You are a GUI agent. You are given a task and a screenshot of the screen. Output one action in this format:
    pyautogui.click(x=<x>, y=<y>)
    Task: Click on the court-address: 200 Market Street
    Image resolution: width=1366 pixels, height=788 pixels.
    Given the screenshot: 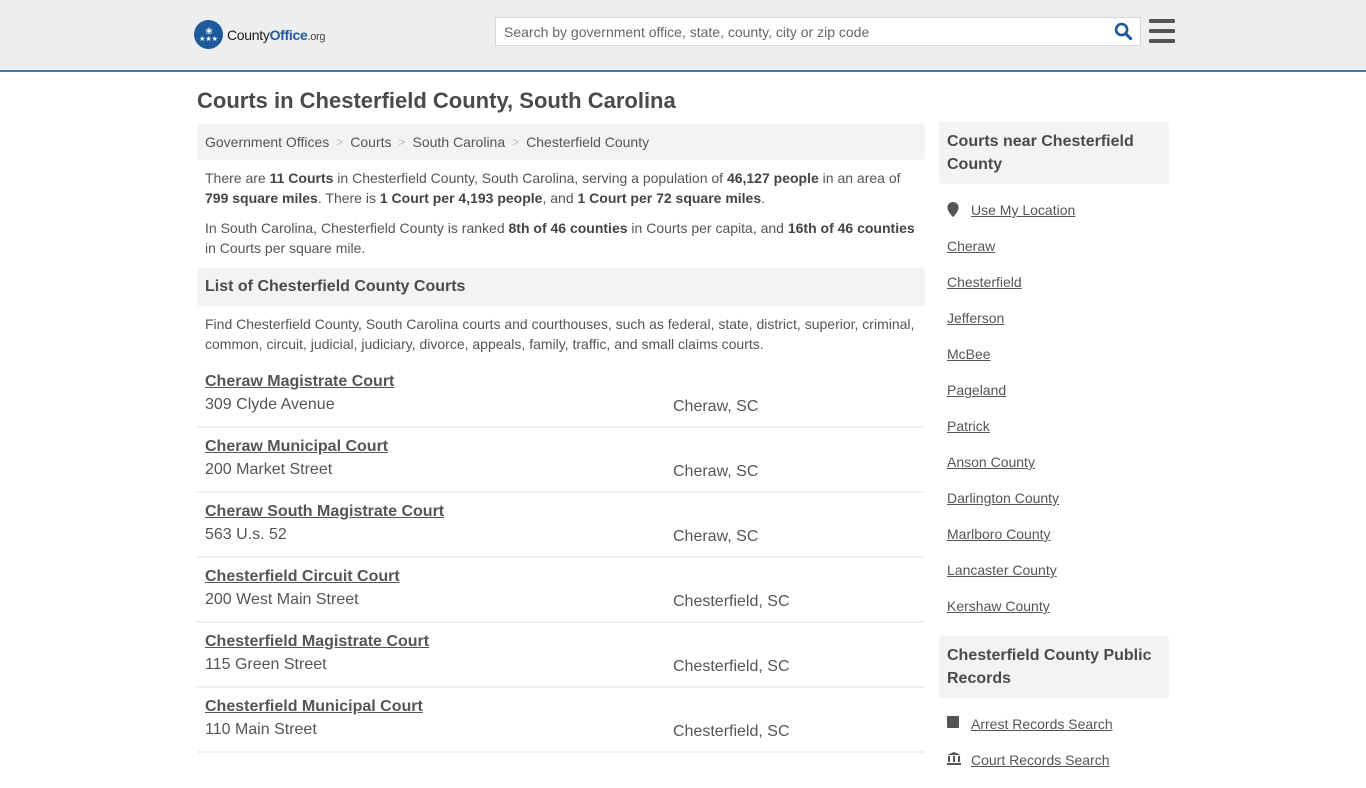 What is the action you would take?
    pyautogui.click(x=269, y=469)
    